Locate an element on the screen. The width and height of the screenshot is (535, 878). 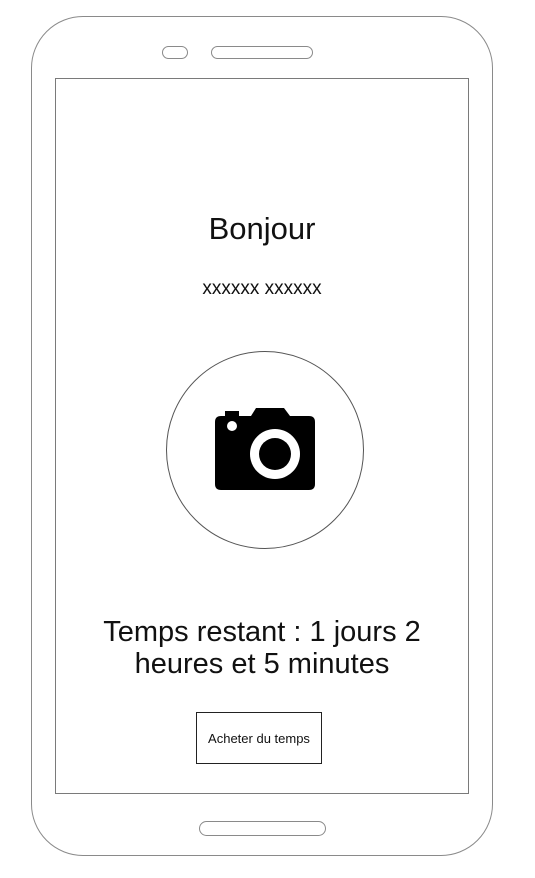
buy-time-button: Acheter du temps is located at coordinates (259, 738).